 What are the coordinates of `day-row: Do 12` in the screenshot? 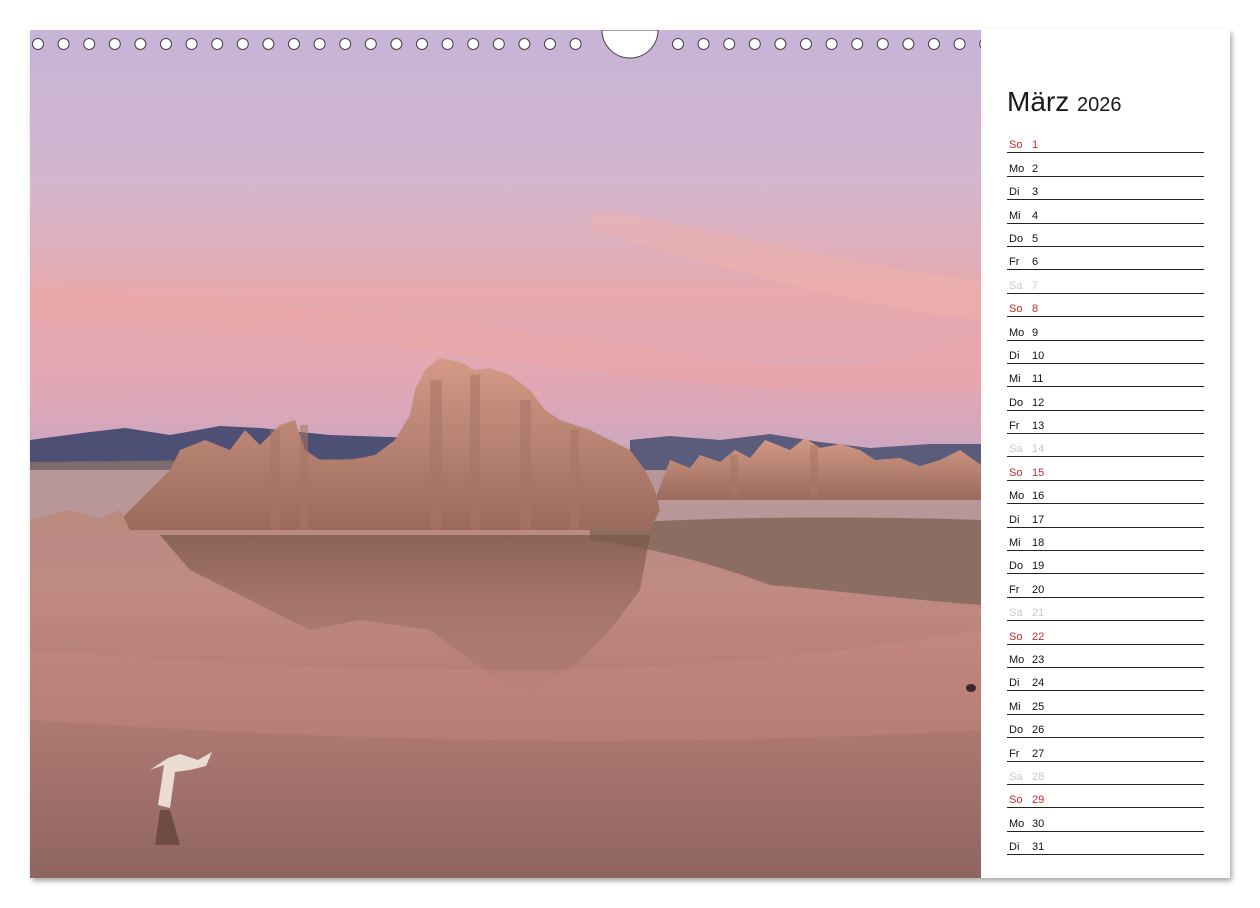 It's located at (1105, 399).